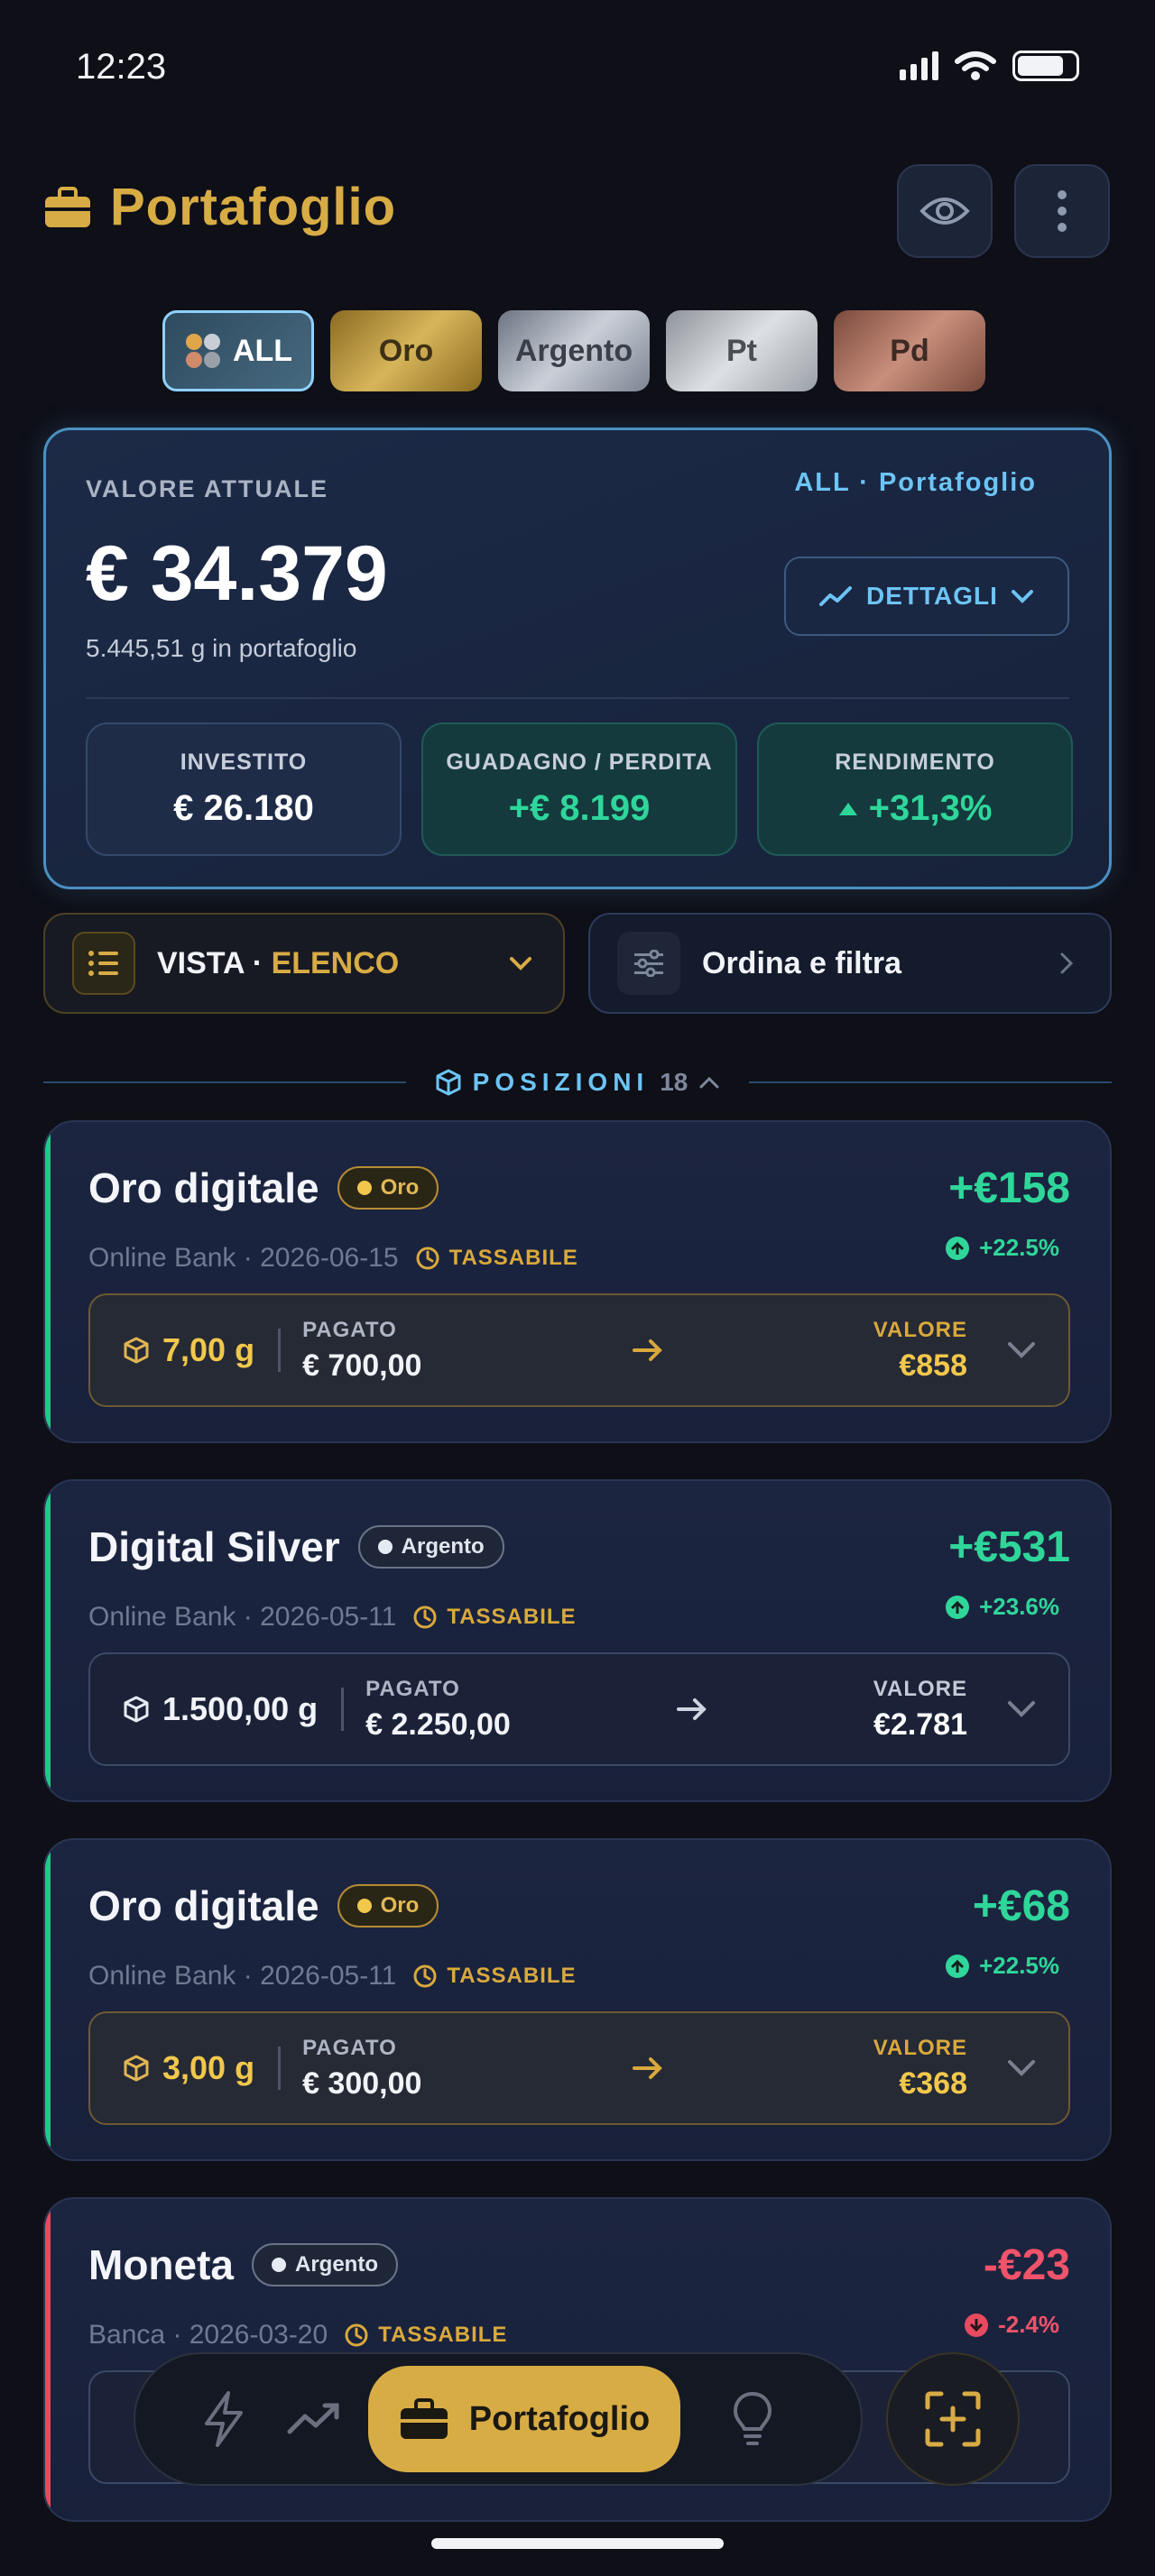  I want to click on view-prefix: VISTA ·, so click(214, 962).